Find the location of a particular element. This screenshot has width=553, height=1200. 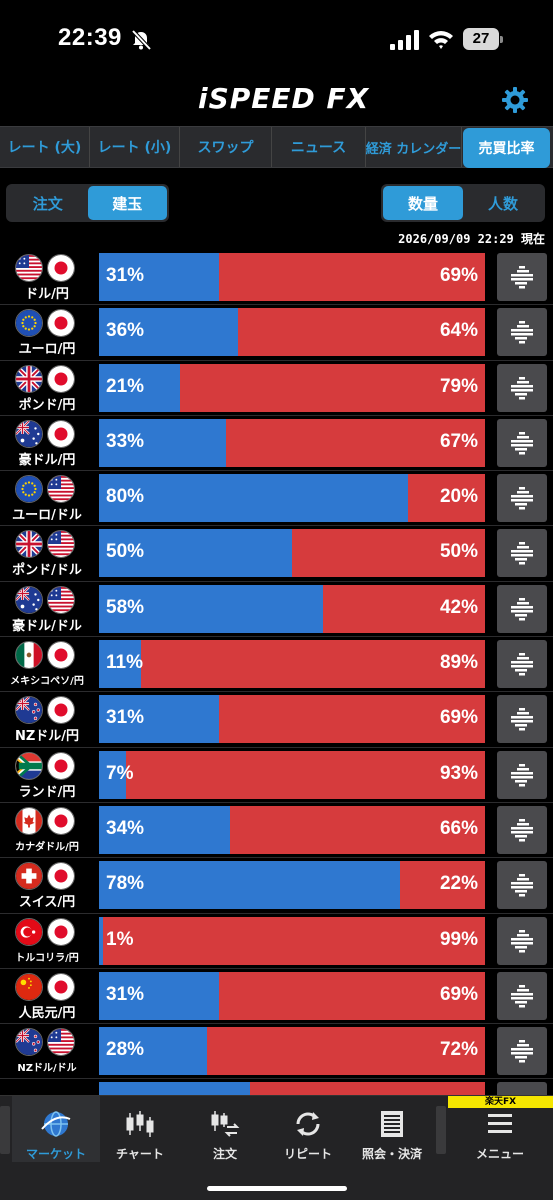

sell-percent: 67% is located at coordinates (458, 441).